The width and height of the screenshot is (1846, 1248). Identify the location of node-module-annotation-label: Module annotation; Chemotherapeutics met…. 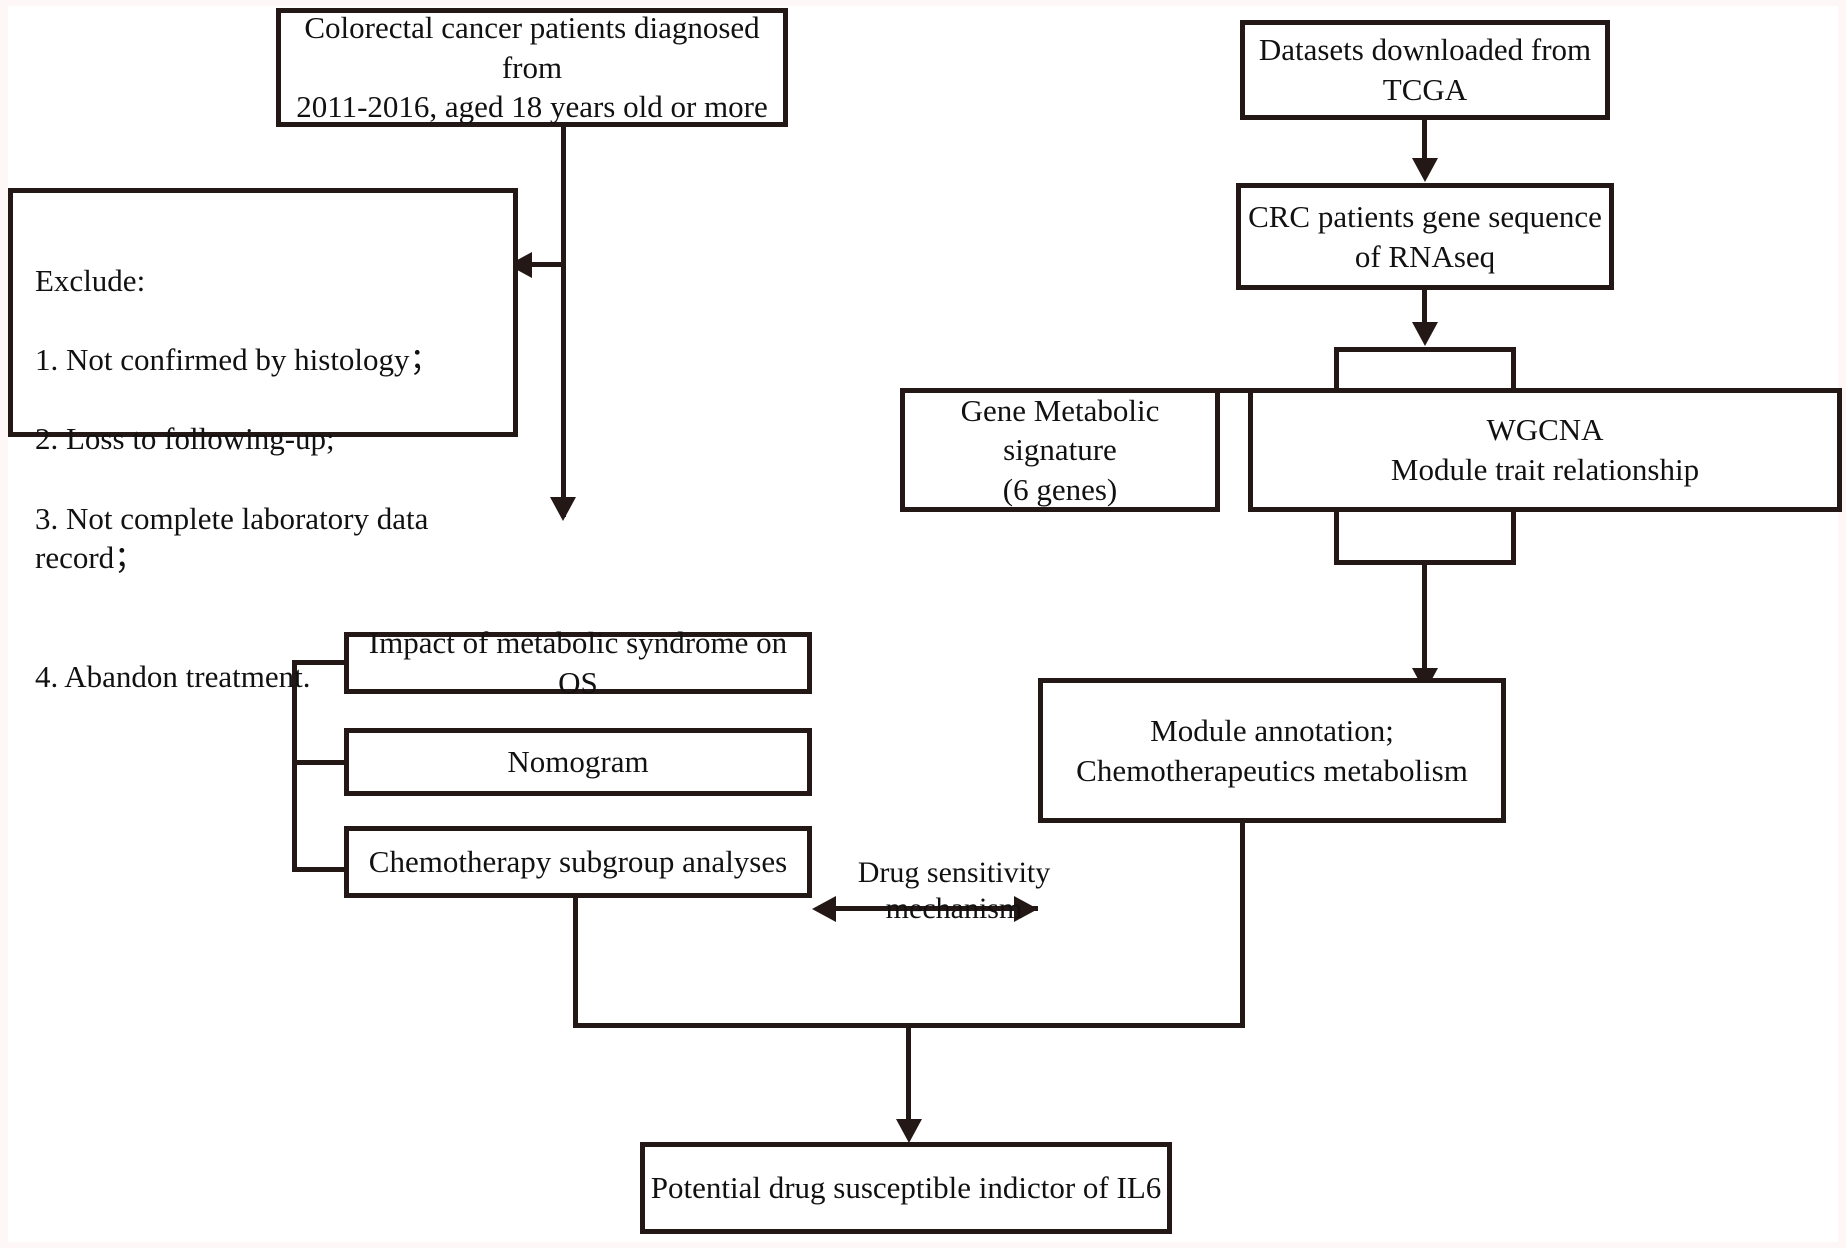
(1272, 750).